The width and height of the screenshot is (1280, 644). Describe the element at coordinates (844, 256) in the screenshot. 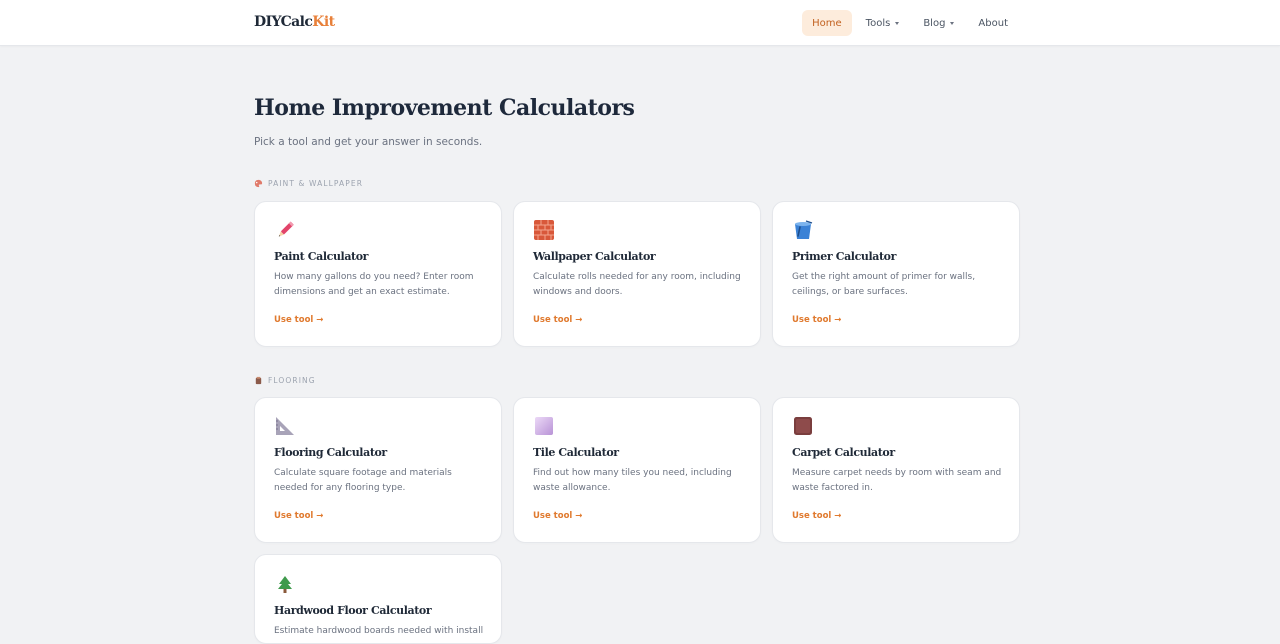

I see `card-title: Primer Calculator` at that location.